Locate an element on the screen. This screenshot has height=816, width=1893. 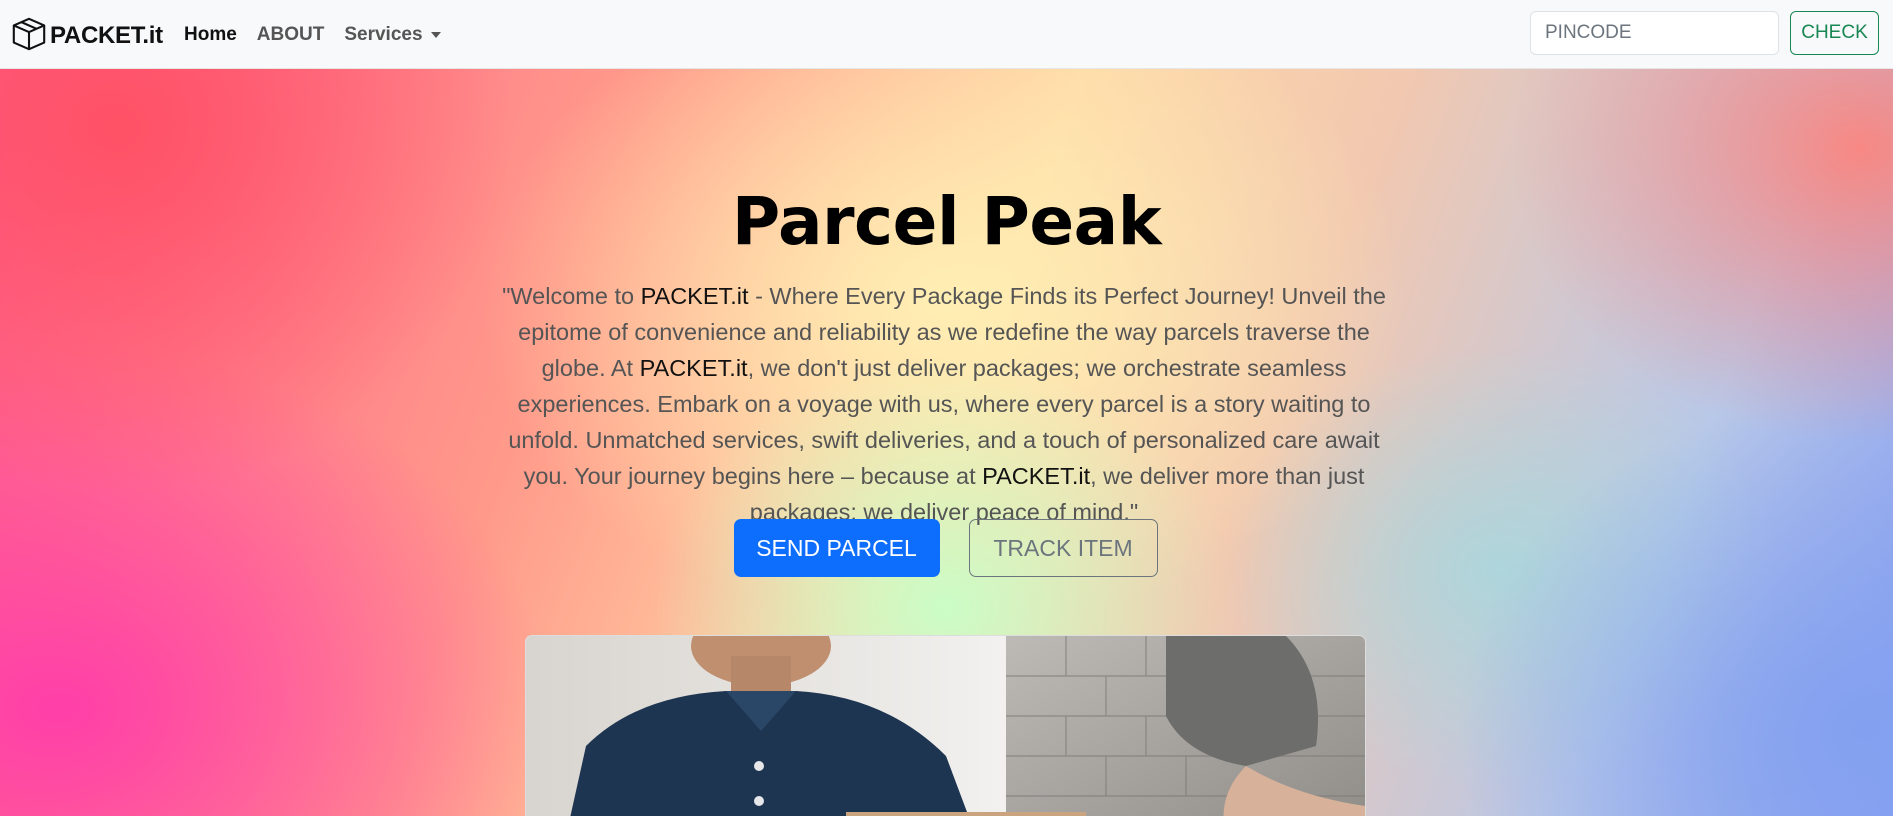
nav-item-services-label: Services is located at coordinates (383, 34).